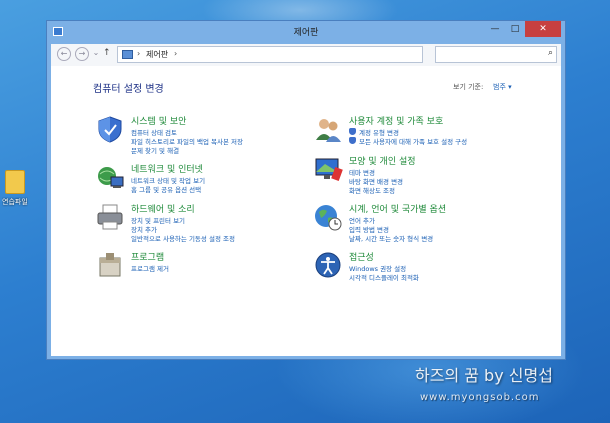 Image resolution: width=610 pixels, height=423 pixels. I want to click on category-title: 프로그램, so click(147, 256).